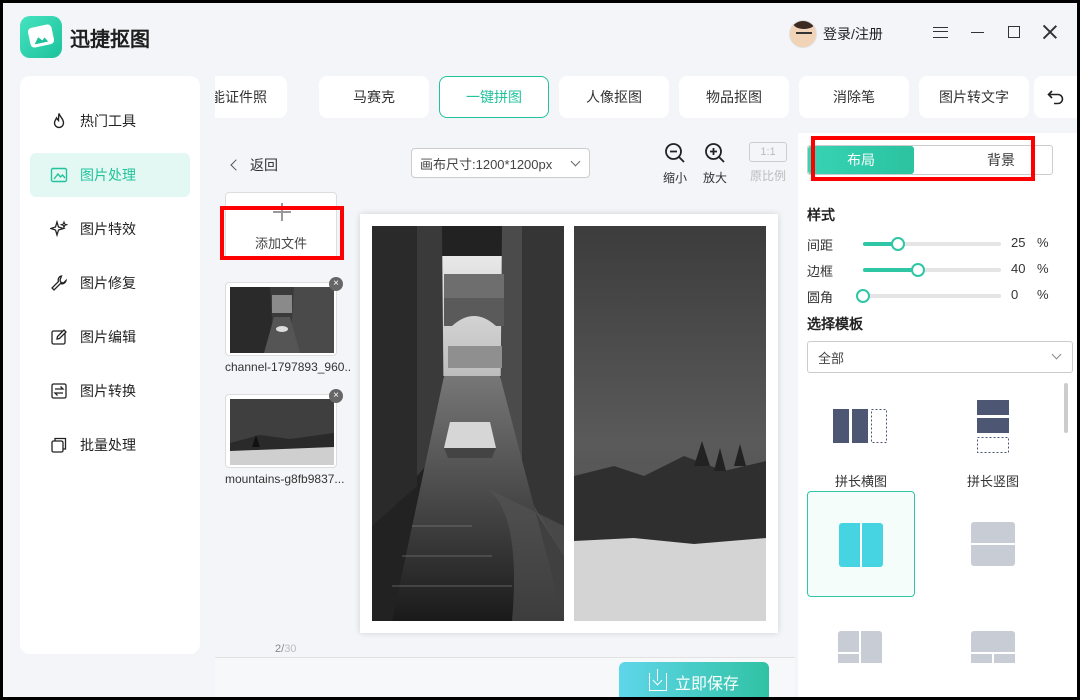 The height and width of the screenshot is (700, 1080). Describe the element at coordinates (861, 450) in the screenshot. I see `template-long-horizontal: 拼长横图` at that location.